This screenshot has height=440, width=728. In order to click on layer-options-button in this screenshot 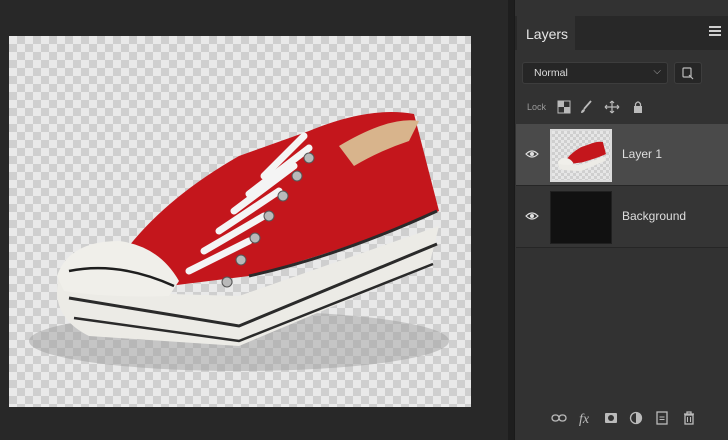, I will do `click(688, 73)`.